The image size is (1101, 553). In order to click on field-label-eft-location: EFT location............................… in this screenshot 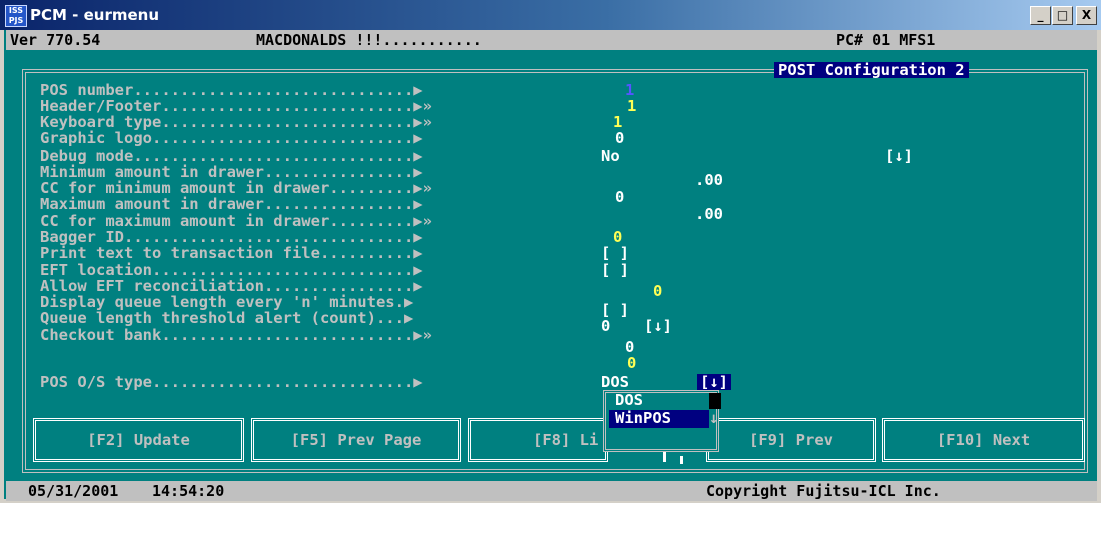, I will do `click(231, 270)`.